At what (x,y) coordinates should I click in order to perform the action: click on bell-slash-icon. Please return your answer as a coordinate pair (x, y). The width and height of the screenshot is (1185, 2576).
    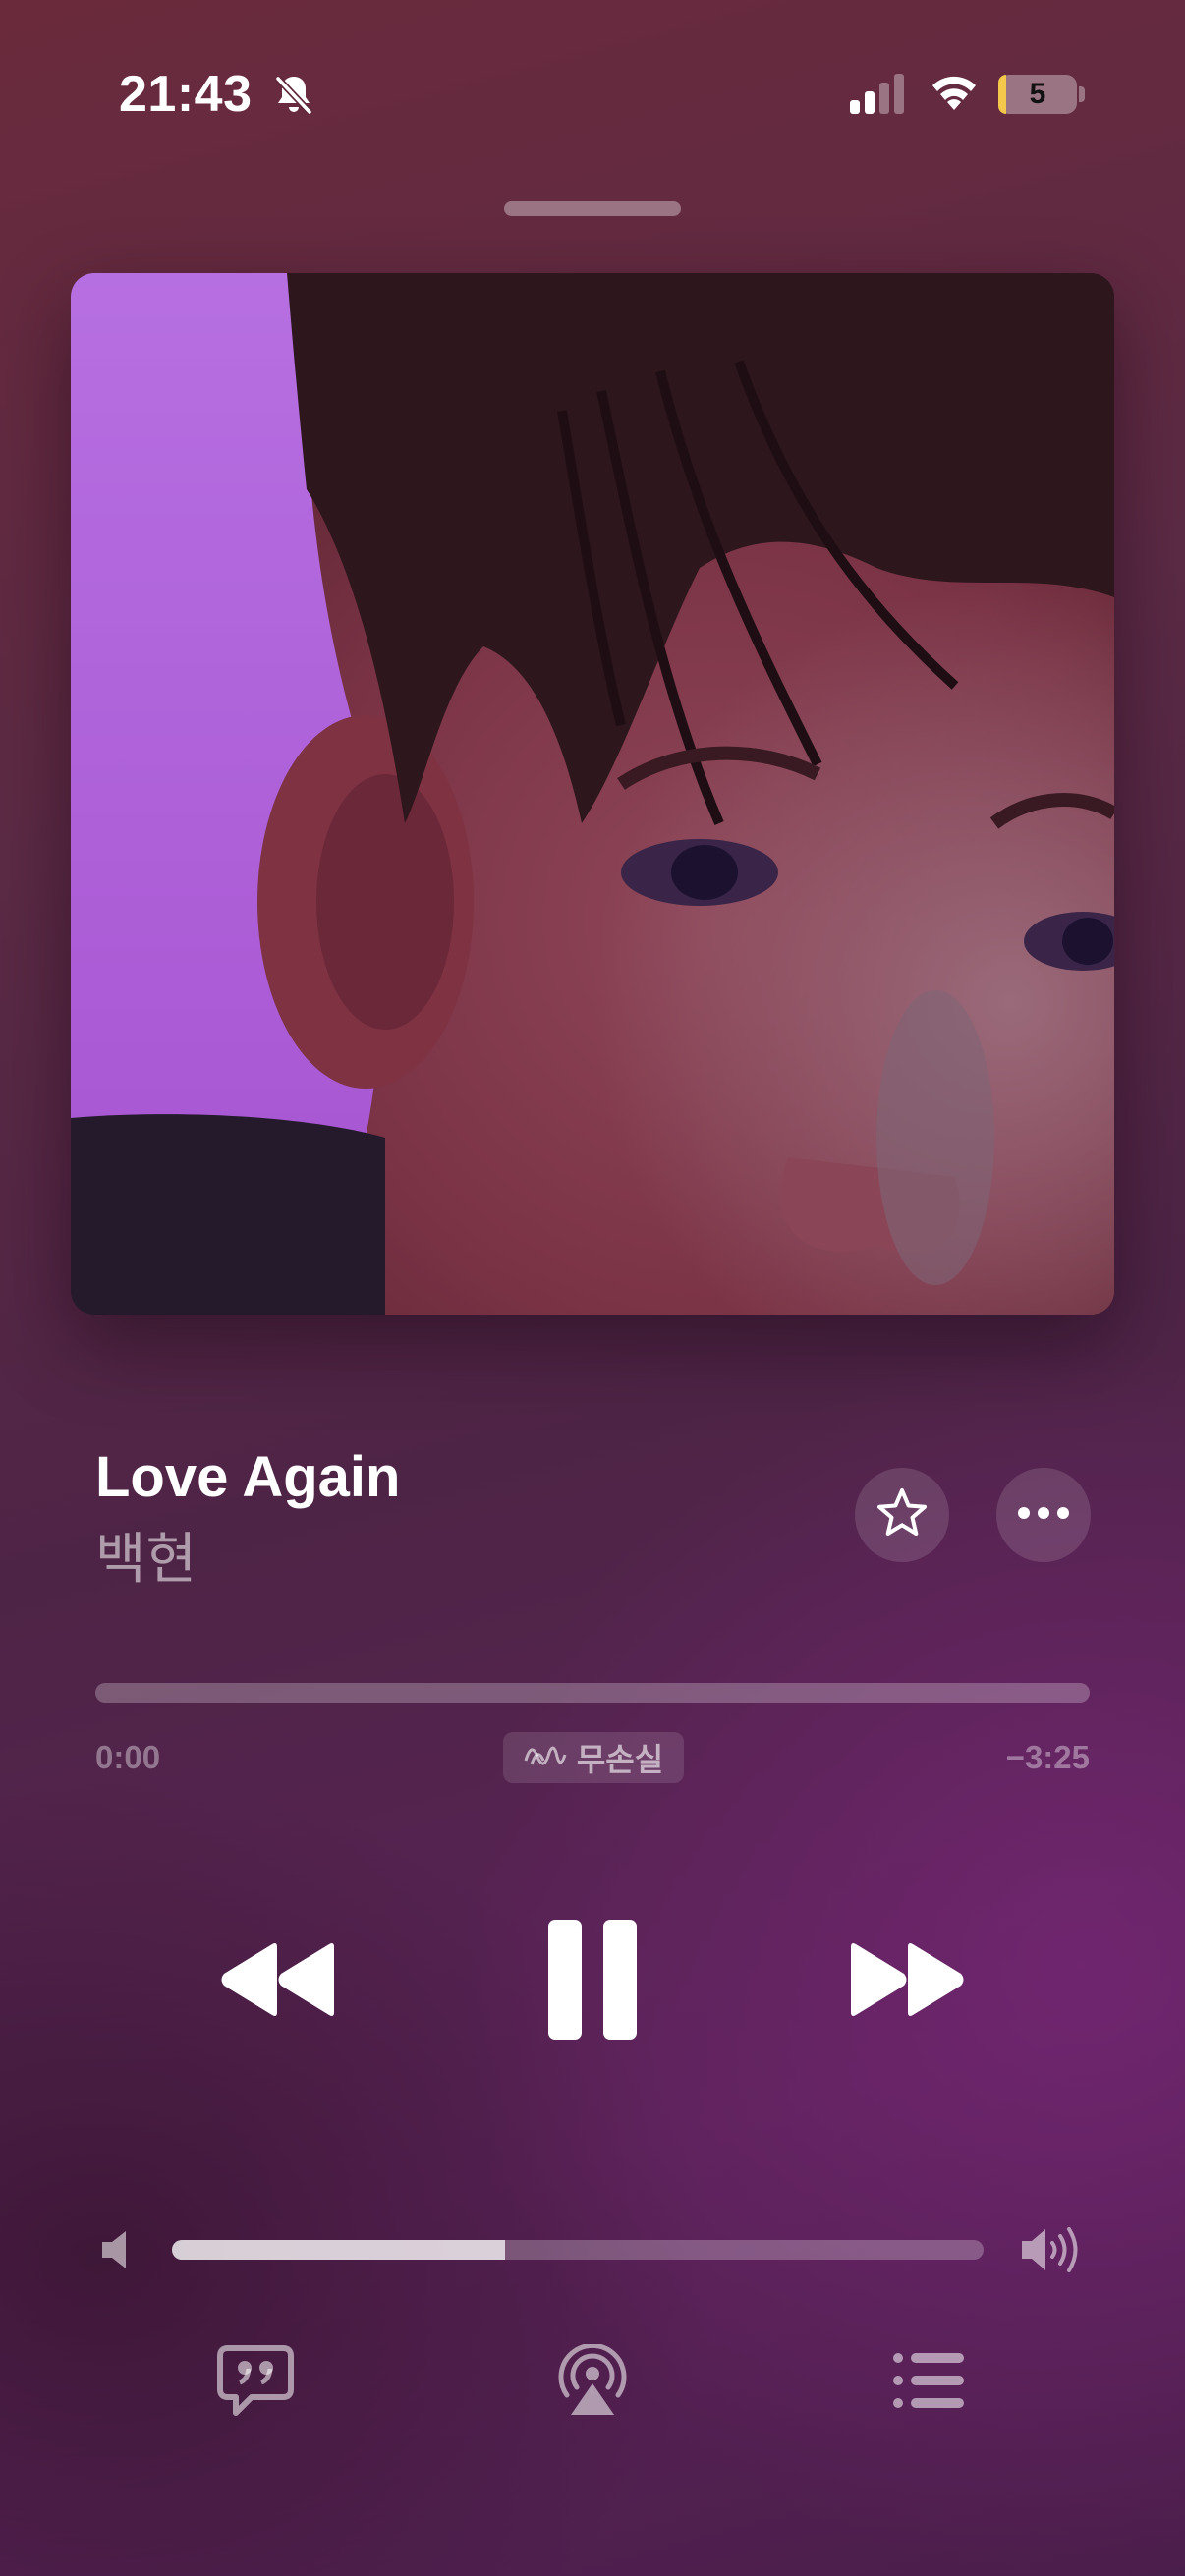
    Looking at the image, I should click on (293, 94).